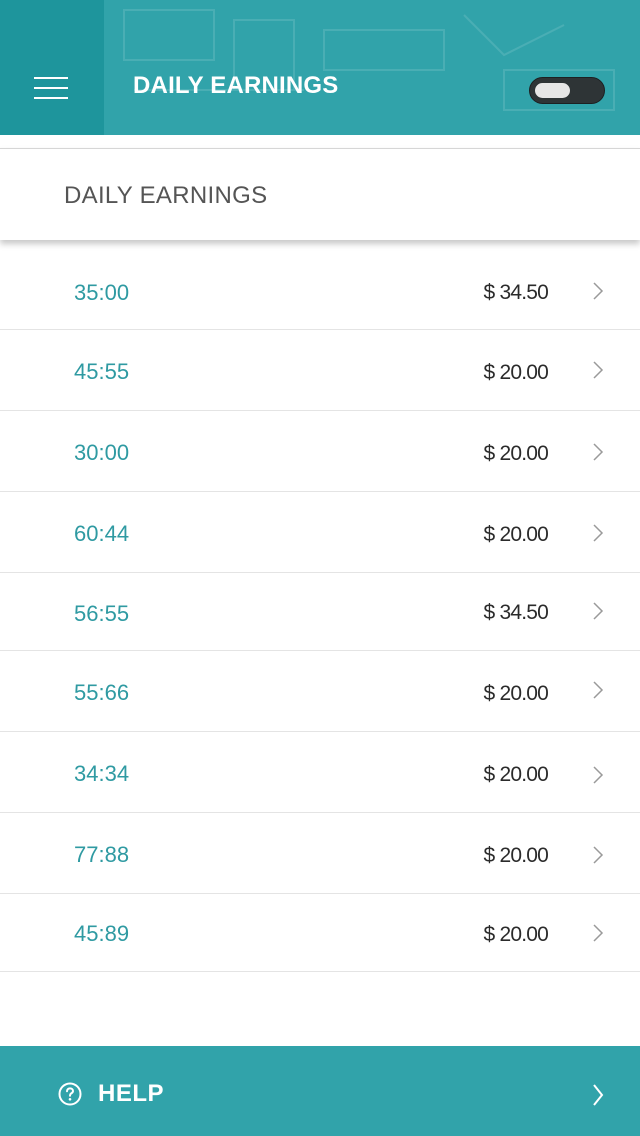 The width and height of the screenshot is (640, 1136). I want to click on header-background-texture, so click(369, 60).